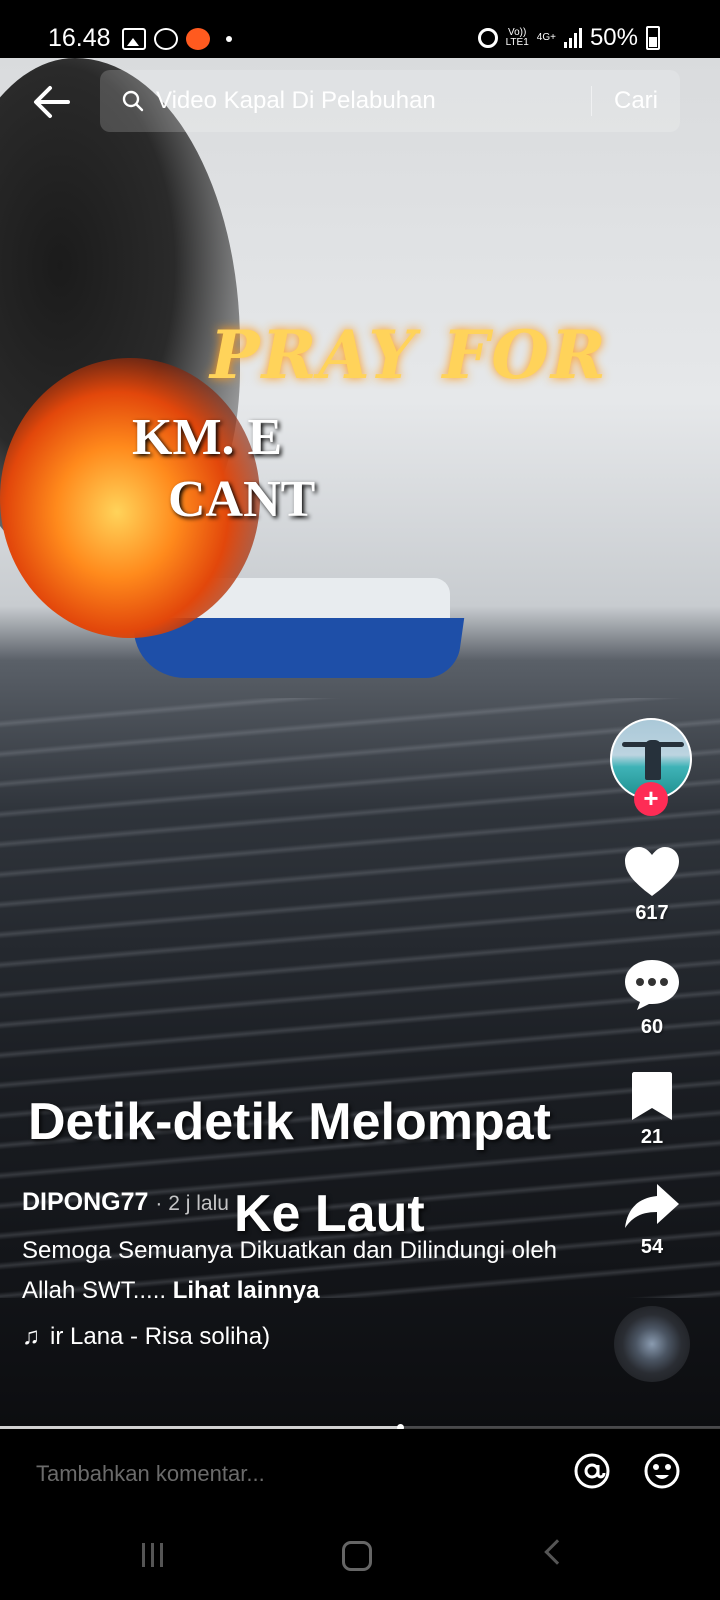 The width and height of the screenshot is (720, 1600). I want to click on username: DIPONG77, so click(85, 1202).